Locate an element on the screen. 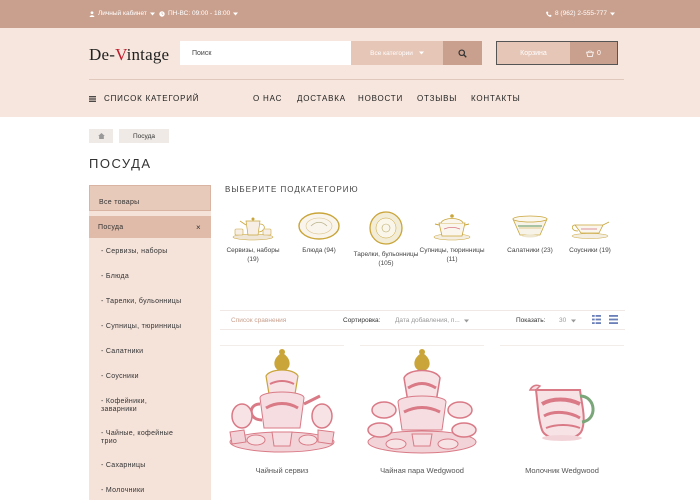 Image resolution: width=700 pixels, height=500 pixels. nav-item-reviews: ОТЗЫВЫ is located at coordinates (437, 98).